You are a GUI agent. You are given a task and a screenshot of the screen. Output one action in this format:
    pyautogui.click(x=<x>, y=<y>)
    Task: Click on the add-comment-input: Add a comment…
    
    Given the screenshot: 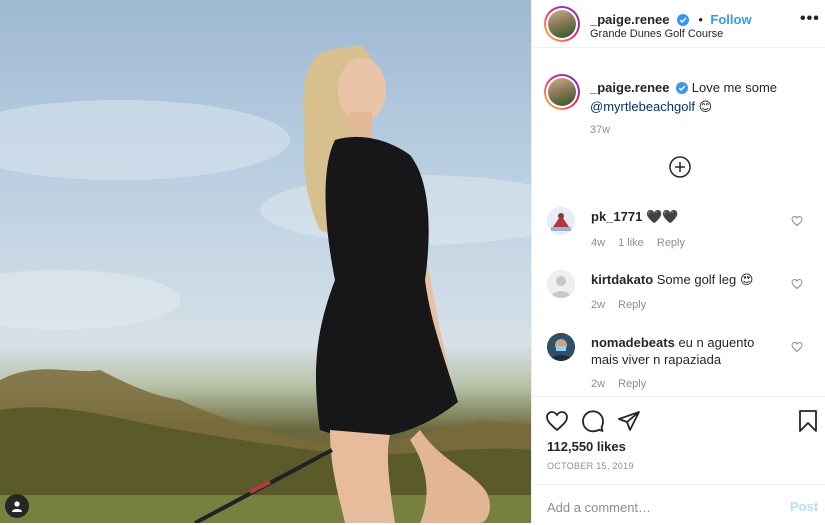 What is the action you would take?
    pyautogui.click(x=599, y=507)
    